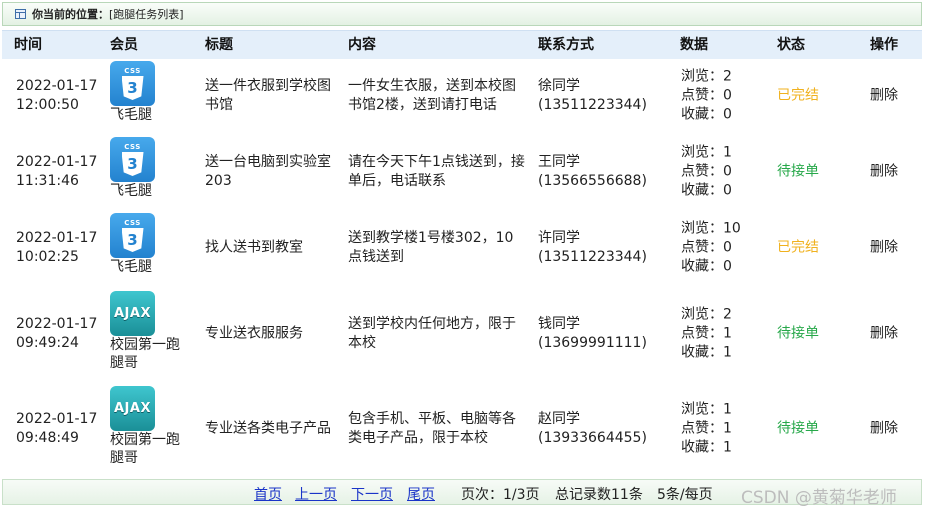  What do you see at coordinates (694, 45) in the screenshot?
I see `col-data: 数据` at bounding box center [694, 45].